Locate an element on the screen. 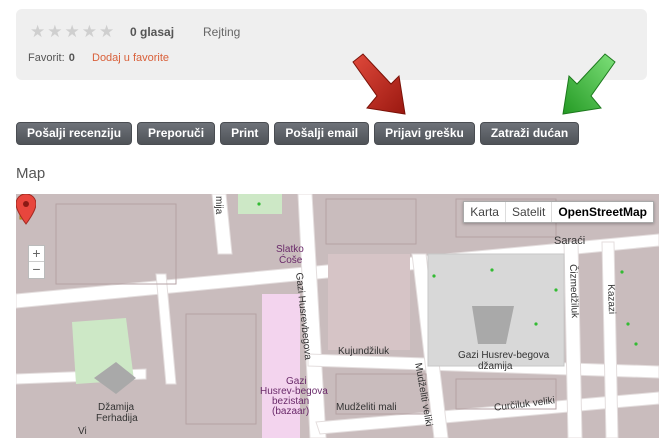 This screenshot has height=438, width=667. report-error-button: Prijavi grešku is located at coordinates (424, 133).